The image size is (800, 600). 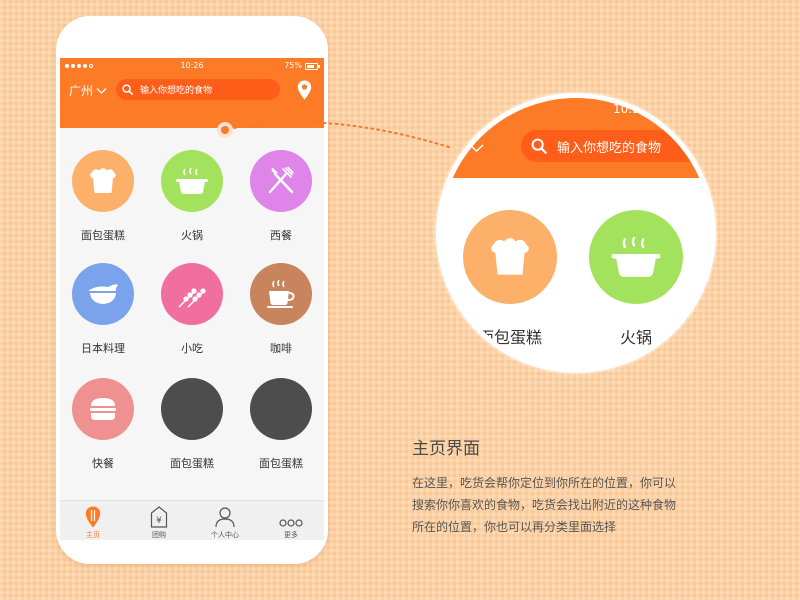 I want to click on caption-line: 在这里，吃货会帮你定位到你所在的位置，你可以, so click(x=544, y=483).